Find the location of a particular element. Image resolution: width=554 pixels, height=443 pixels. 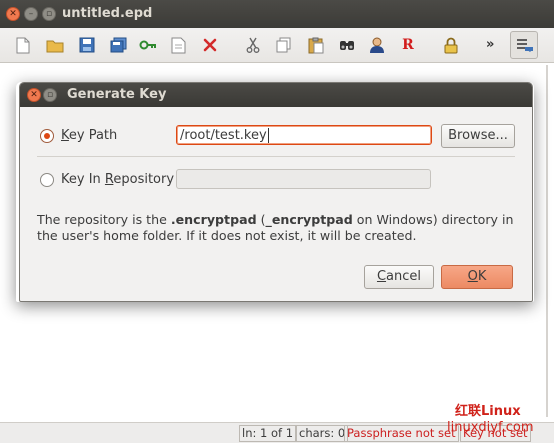

new-file-icon is located at coordinates (23, 45).